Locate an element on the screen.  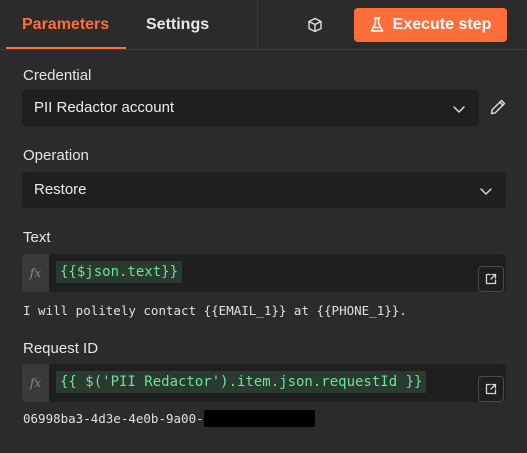
request-id-label: Request ID is located at coordinates (61, 348).